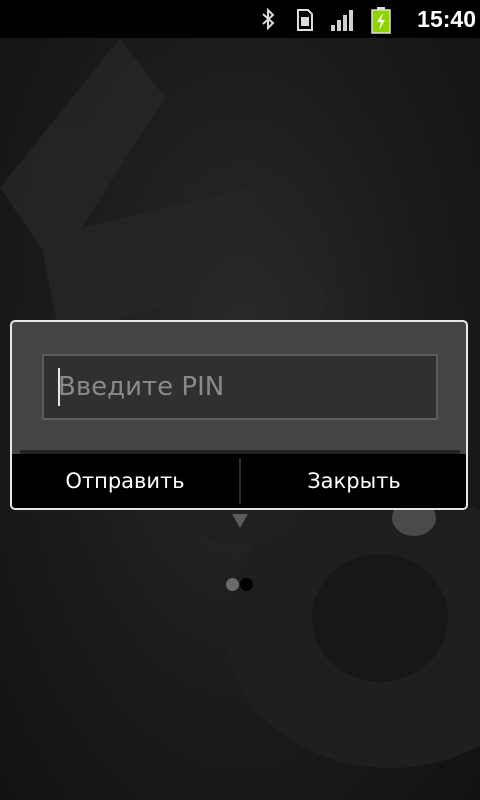 The image size is (480, 800). I want to click on button-separator, so click(240, 481).